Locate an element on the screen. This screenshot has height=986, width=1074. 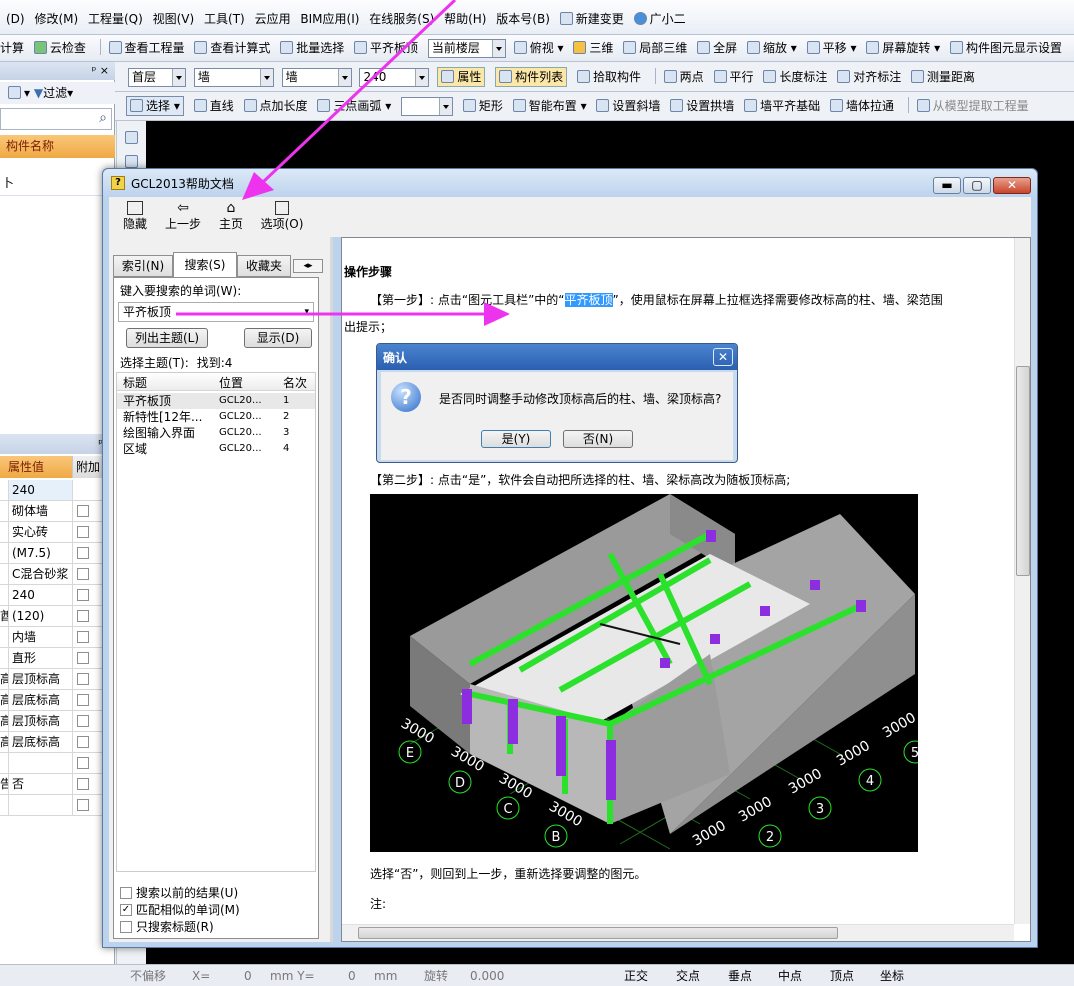
rotate-button: 屏幕旋转 ▾ is located at coordinates (903, 48).